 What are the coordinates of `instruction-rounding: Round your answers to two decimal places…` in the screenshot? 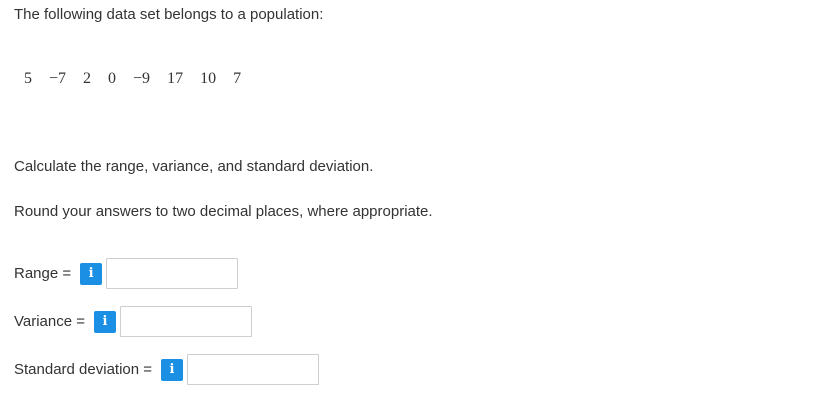 It's located at (223, 211).